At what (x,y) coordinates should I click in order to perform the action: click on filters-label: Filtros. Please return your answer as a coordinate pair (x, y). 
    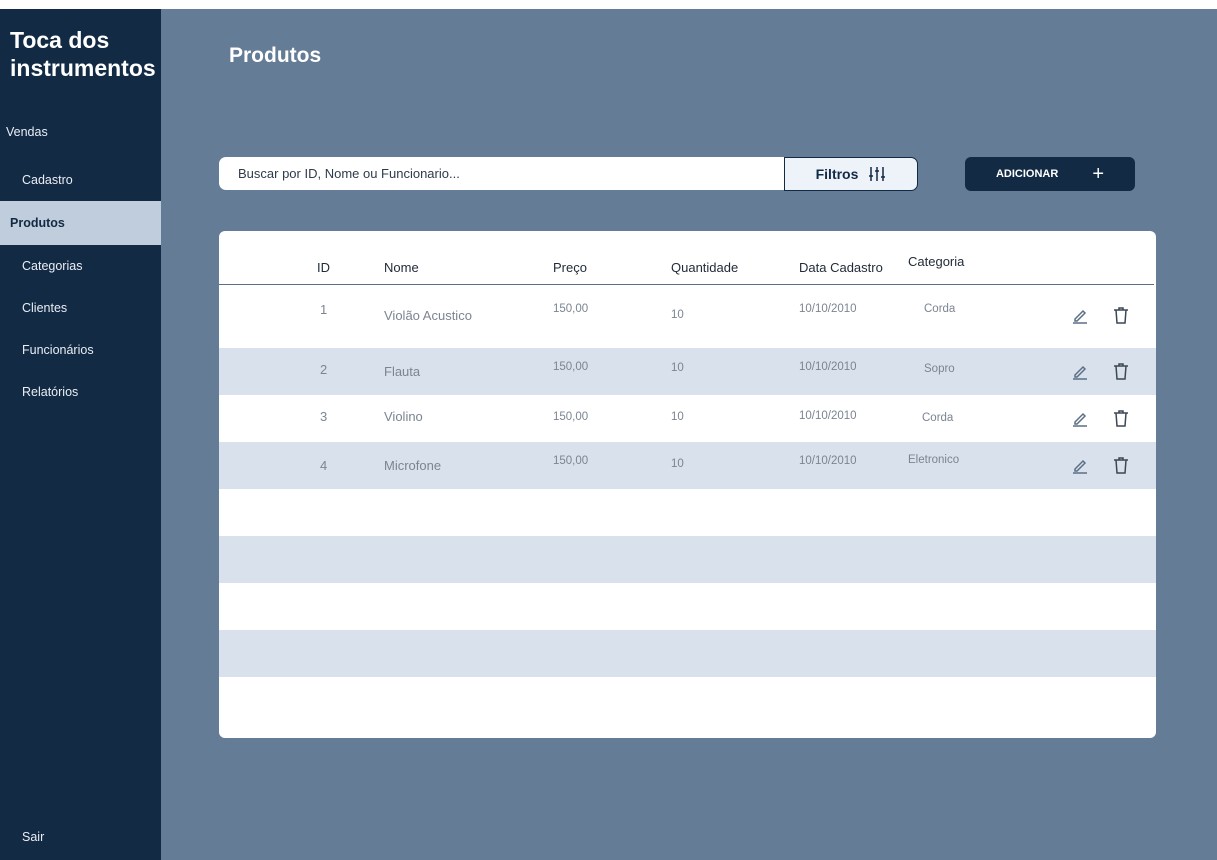
    Looking at the image, I should click on (837, 174).